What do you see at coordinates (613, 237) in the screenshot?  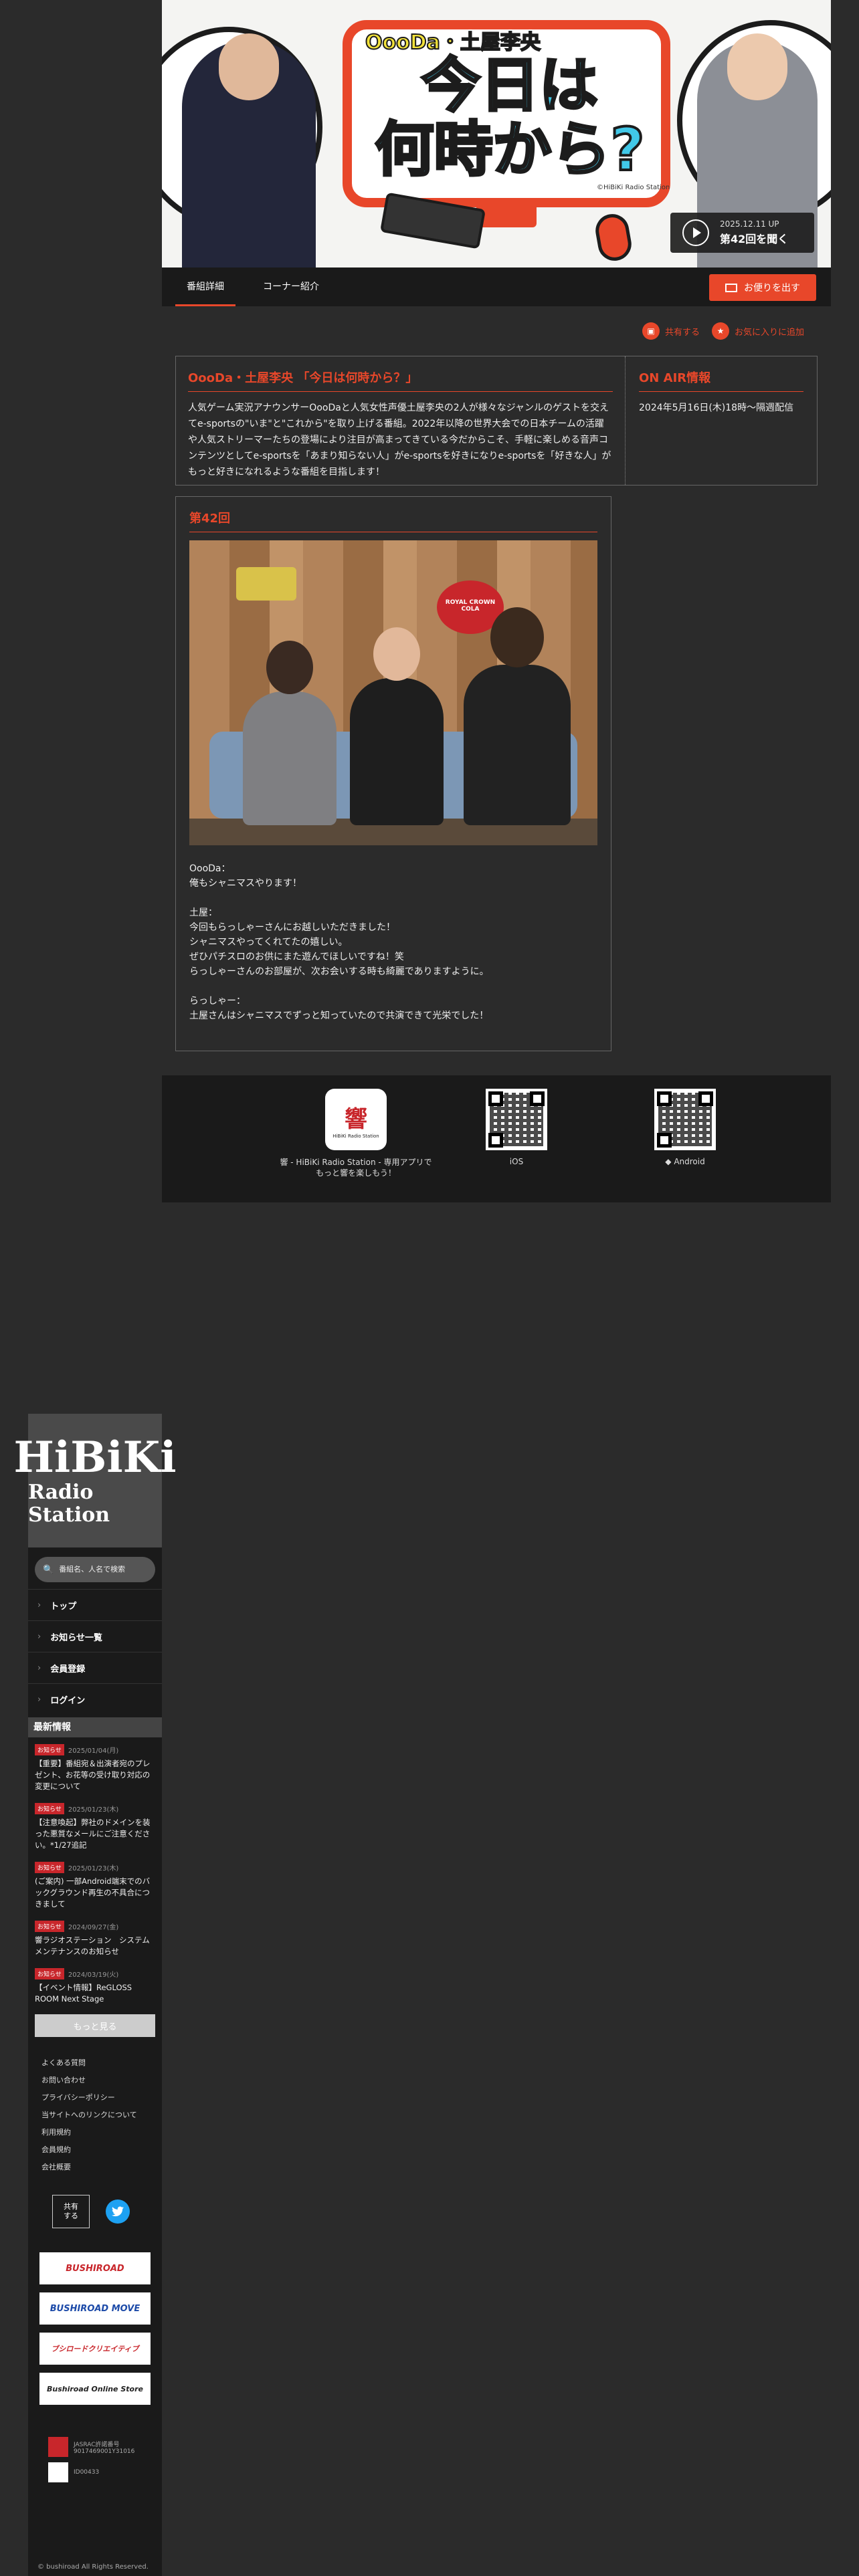 I see `mouse-graphic` at bounding box center [613, 237].